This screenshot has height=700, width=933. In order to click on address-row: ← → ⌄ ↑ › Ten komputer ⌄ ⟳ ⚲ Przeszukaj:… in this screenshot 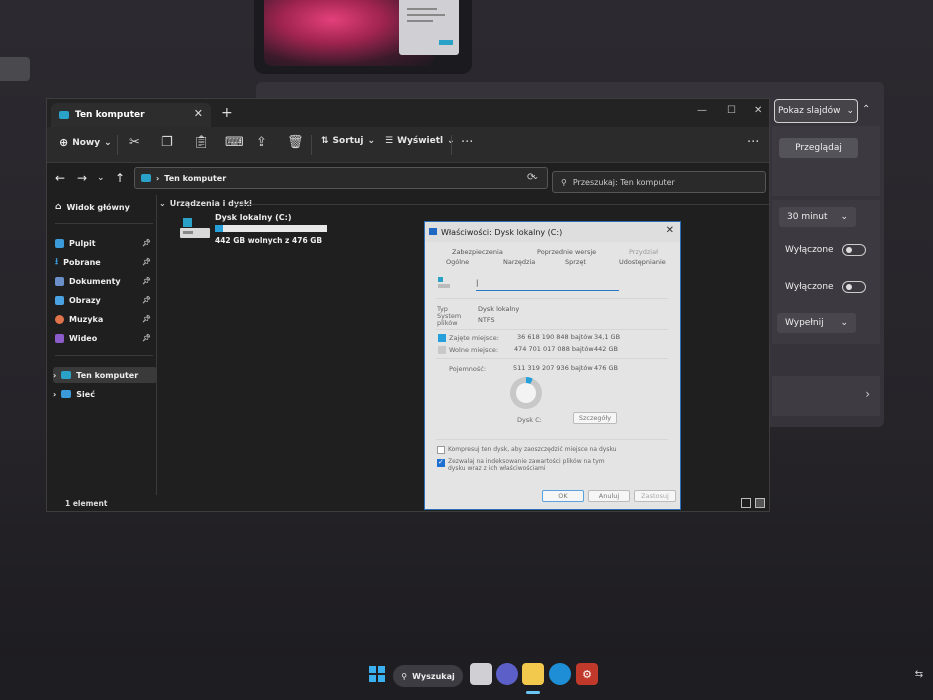, I will do `click(408, 179)`.